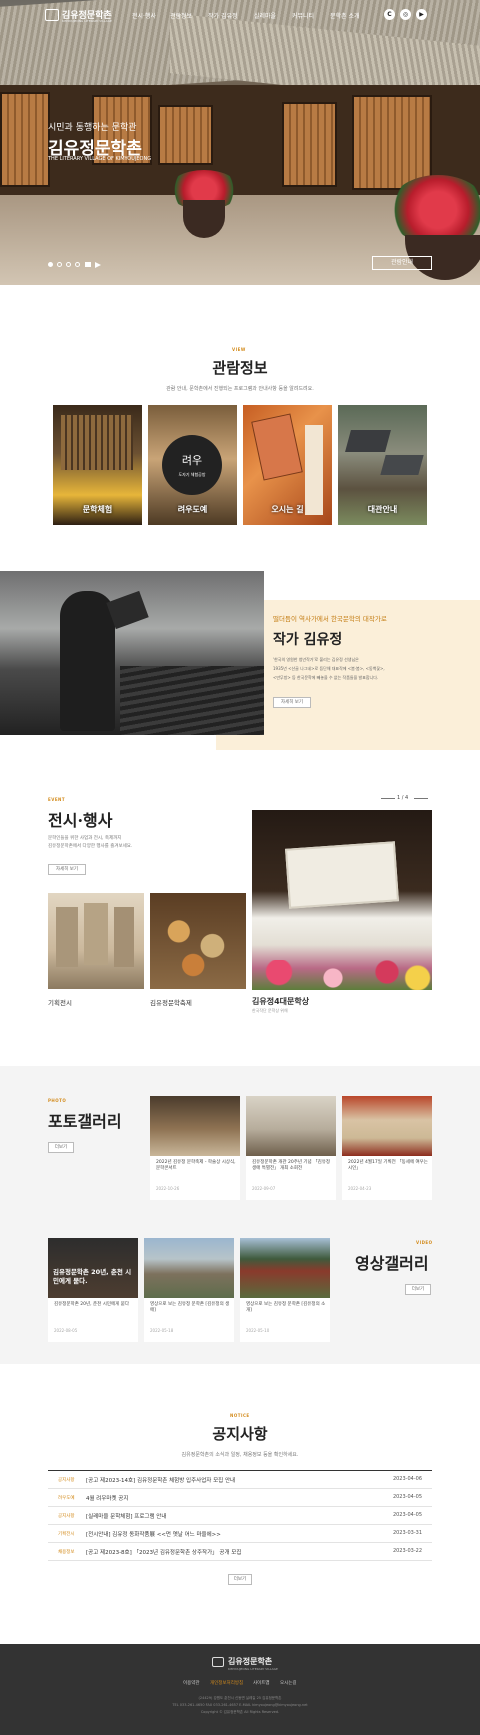 The height and width of the screenshot is (1735, 480). Describe the element at coordinates (96, 941) in the screenshot. I see `event-planned-exhibition-image` at that location.